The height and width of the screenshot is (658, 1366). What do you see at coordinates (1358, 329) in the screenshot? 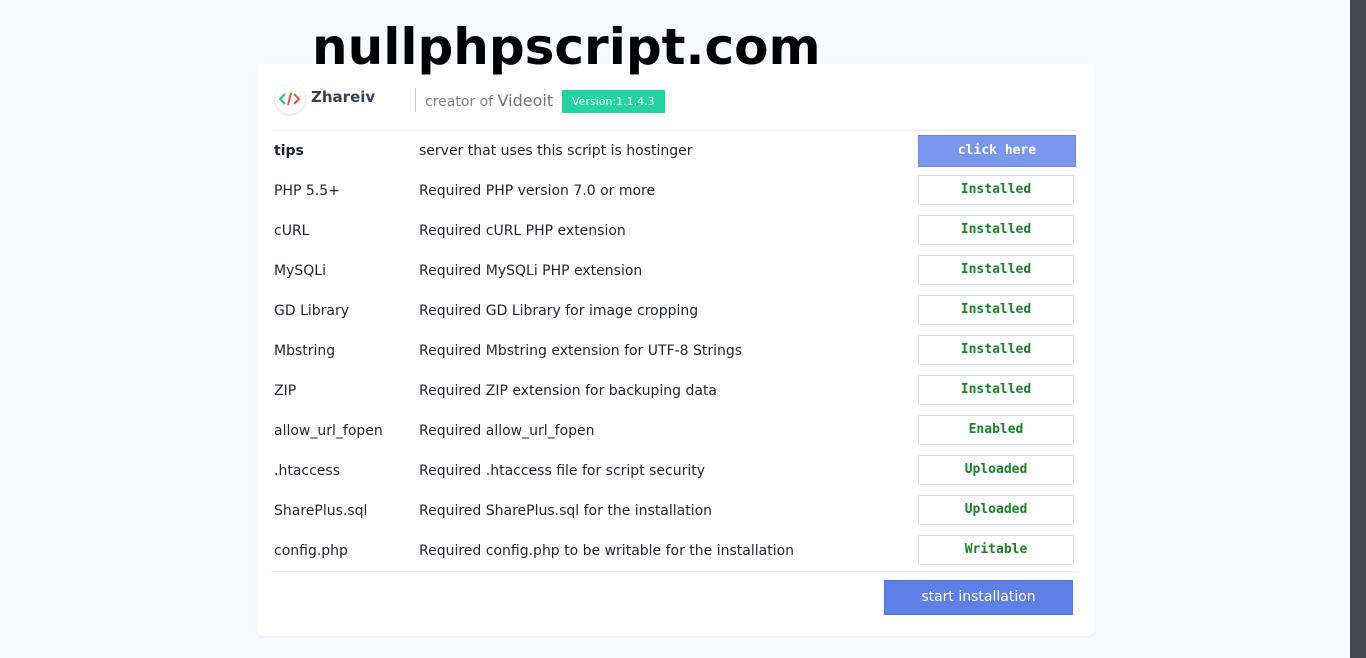
I see `scrollbar` at bounding box center [1358, 329].